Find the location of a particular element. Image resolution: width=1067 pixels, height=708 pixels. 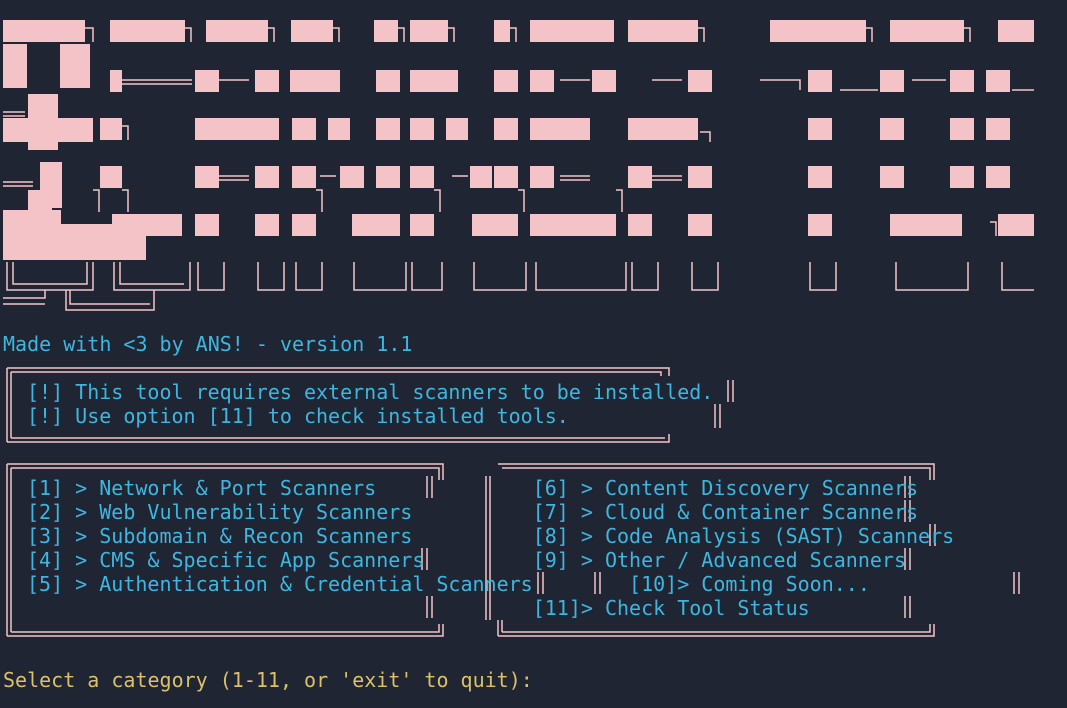

menu-row-6: [11]> Check Tool Status is located at coordinates (418, 608).